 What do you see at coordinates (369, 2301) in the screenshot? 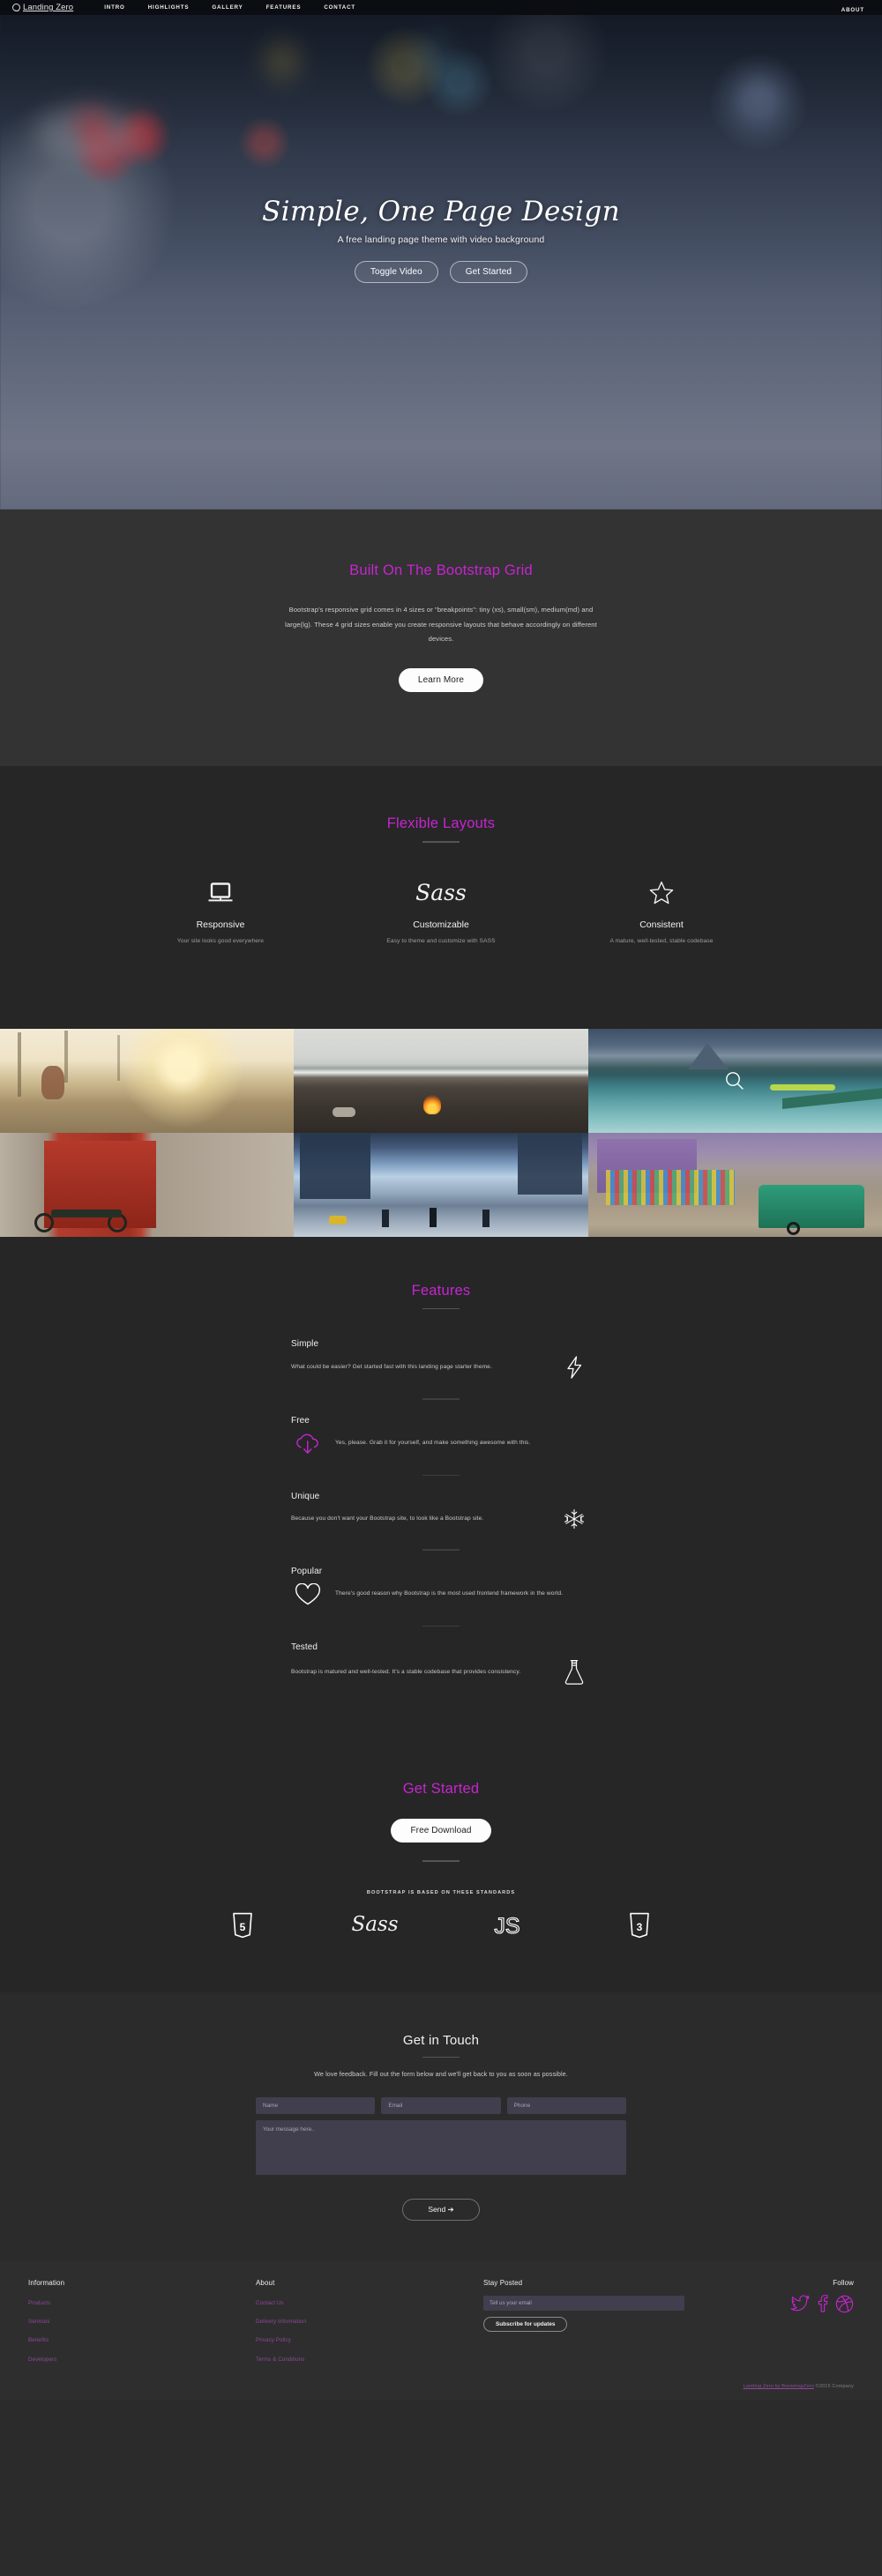
I see `list-item: Contact Us` at bounding box center [369, 2301].